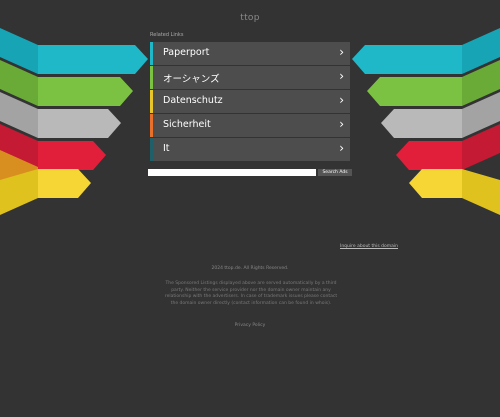  Describe the element at coordinates (232, 172) in the screenshot. I see `search-input` at that location.